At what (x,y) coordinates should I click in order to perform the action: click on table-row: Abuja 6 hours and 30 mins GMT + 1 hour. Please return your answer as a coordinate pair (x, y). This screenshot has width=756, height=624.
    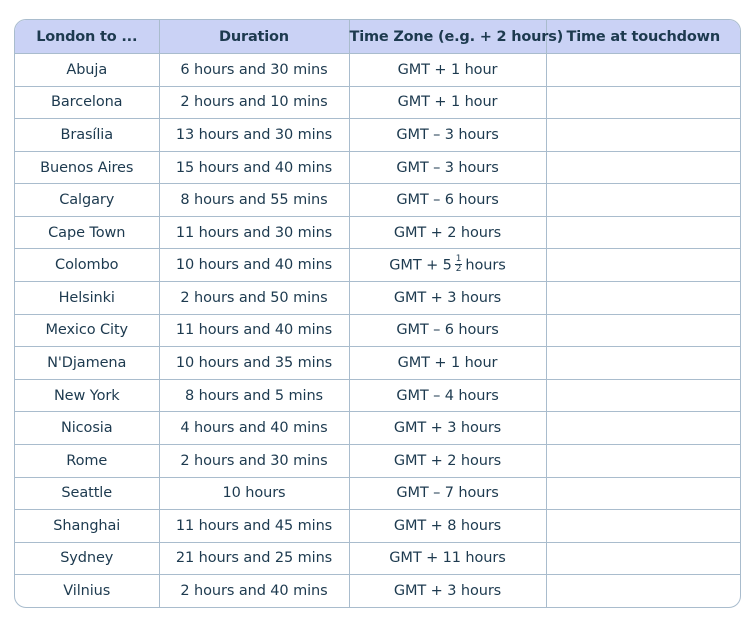
    Looking at the image, I should click on (377, 70).